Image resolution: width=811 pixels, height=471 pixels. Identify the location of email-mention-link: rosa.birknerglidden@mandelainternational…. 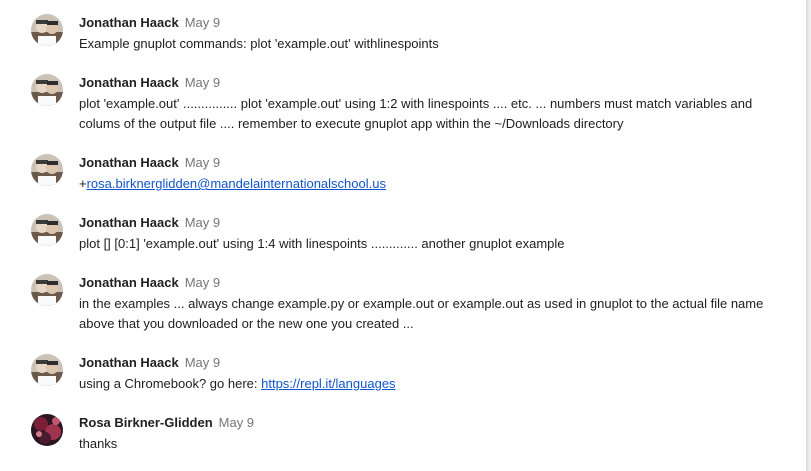
(236, 183).